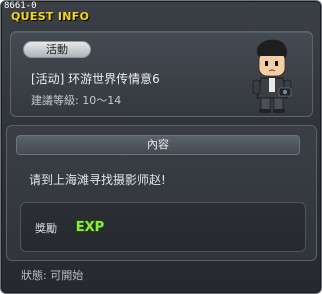  I want to click on quest-status: 狀態: 可開始, so click(52, 275).